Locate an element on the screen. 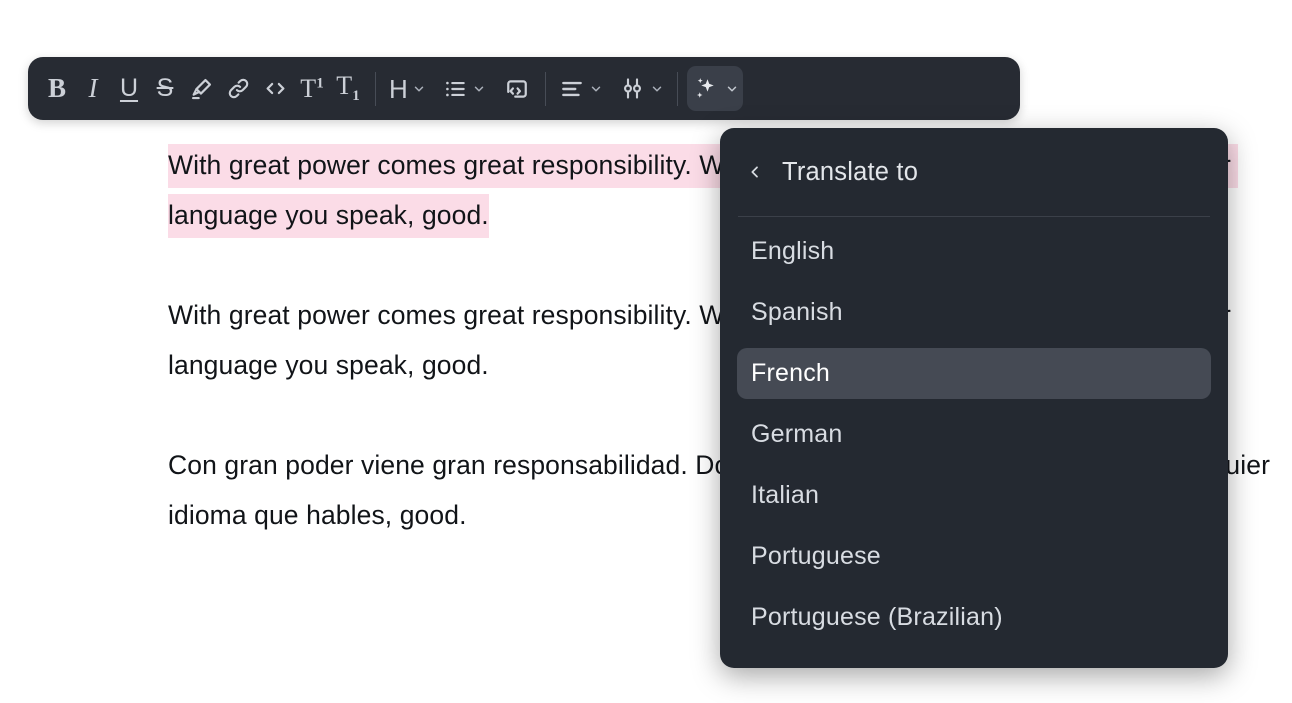  link-icon is located at coordinates (238, 88).